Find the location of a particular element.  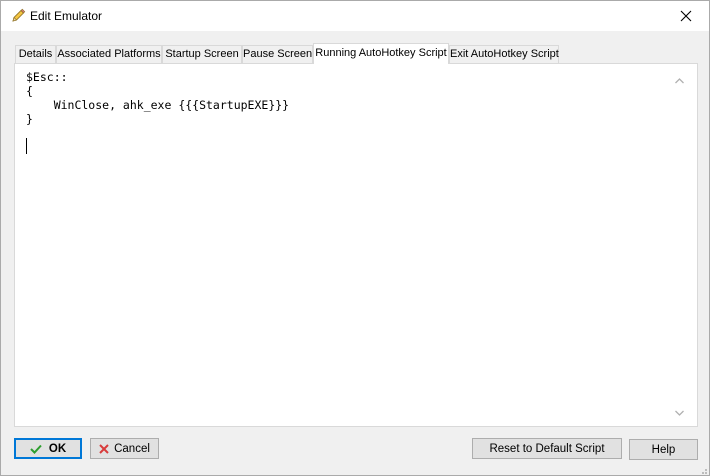

cancel-label: Cancel is located at coordinates (132, 448).